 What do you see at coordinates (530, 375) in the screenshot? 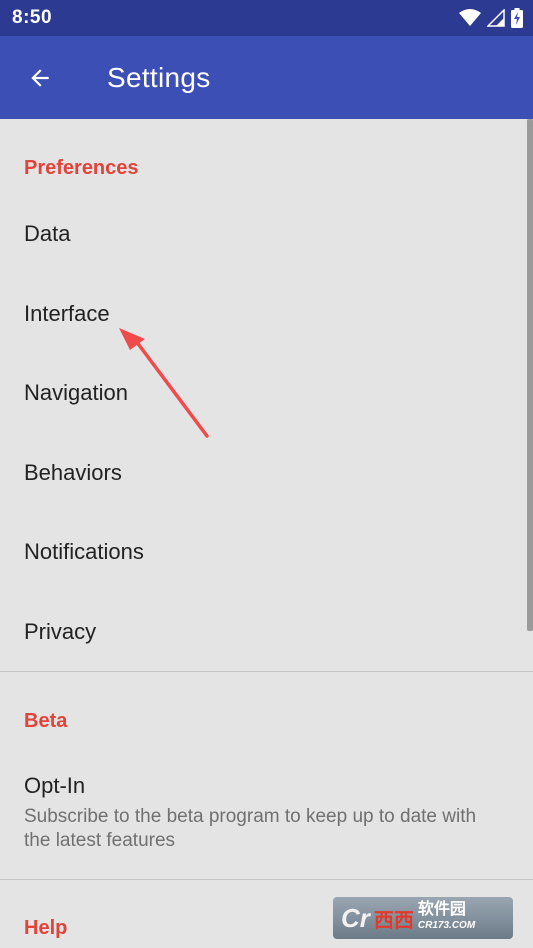
I see `scrollbar` at bounding box center [530, 375].